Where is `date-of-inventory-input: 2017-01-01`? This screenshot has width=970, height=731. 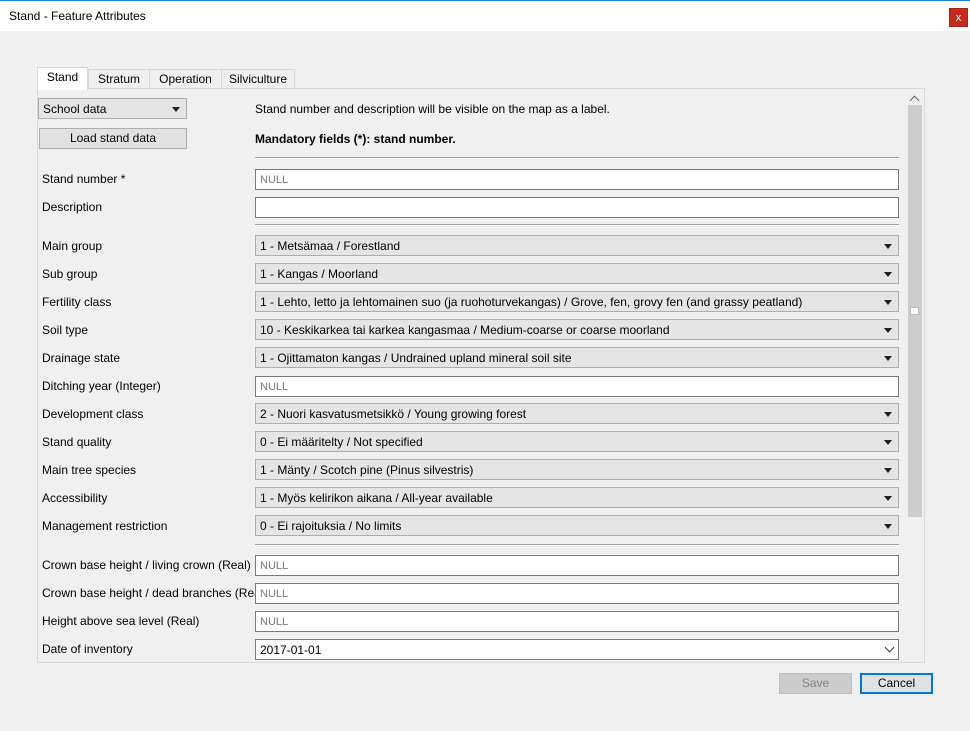
date-of-inventory-input: 2017-01-01 is located at coordinates (577, 649).